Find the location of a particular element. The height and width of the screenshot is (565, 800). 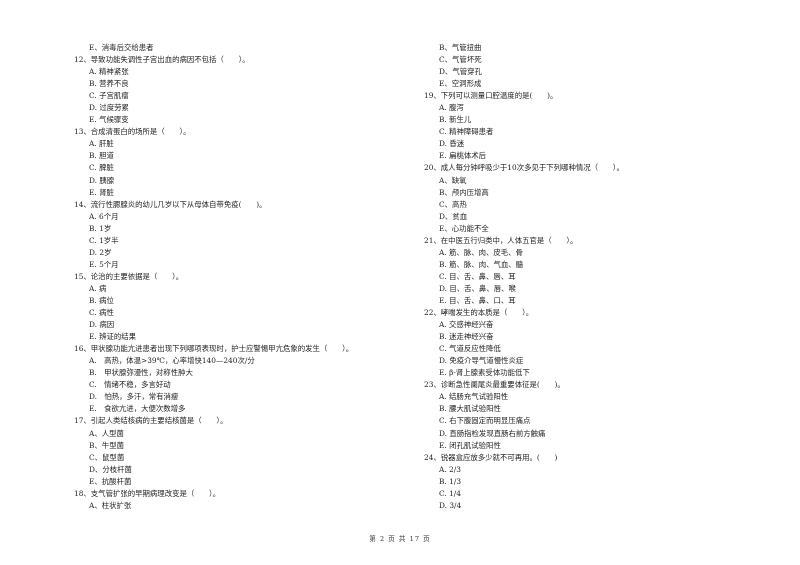

answer-option: C. 目、舌、鼻、唇、耳 is located at coordinates (477, 276).